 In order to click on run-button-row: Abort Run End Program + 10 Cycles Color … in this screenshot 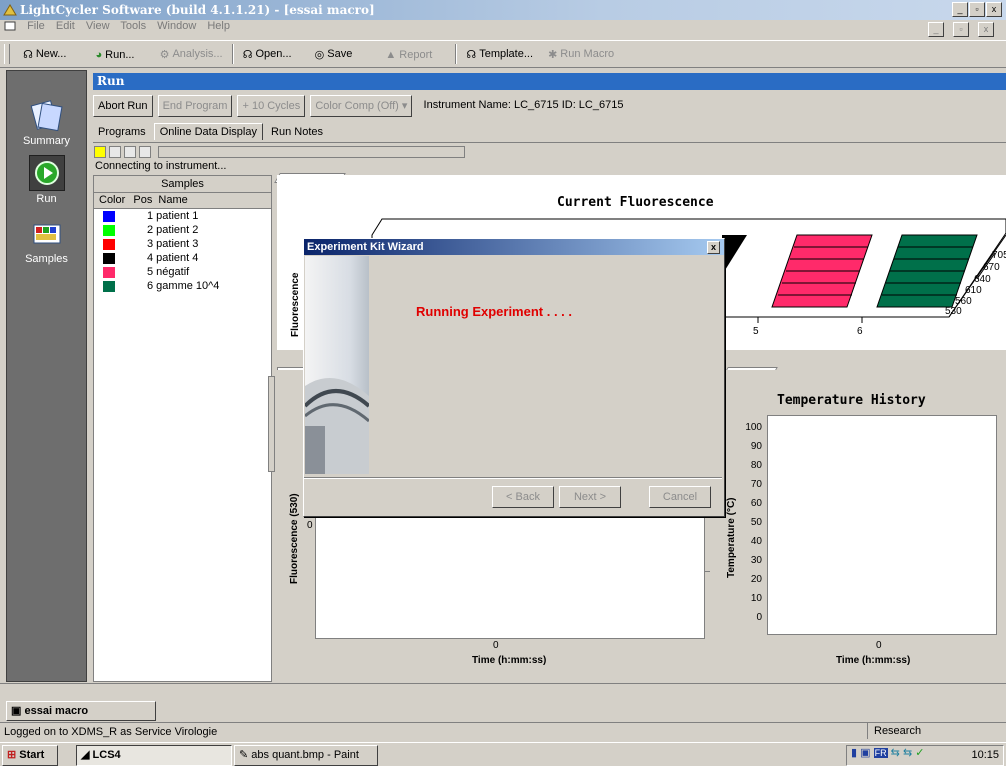, I will do `click(358, 106)`.